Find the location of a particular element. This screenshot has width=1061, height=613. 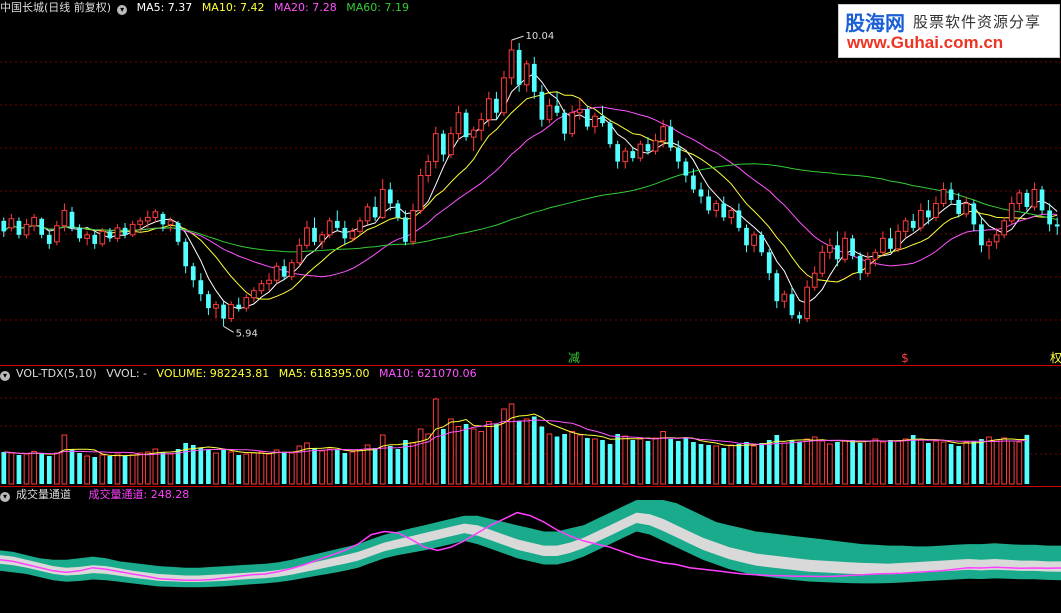

dividend-marker: $ is located at coordinates (905, 358).